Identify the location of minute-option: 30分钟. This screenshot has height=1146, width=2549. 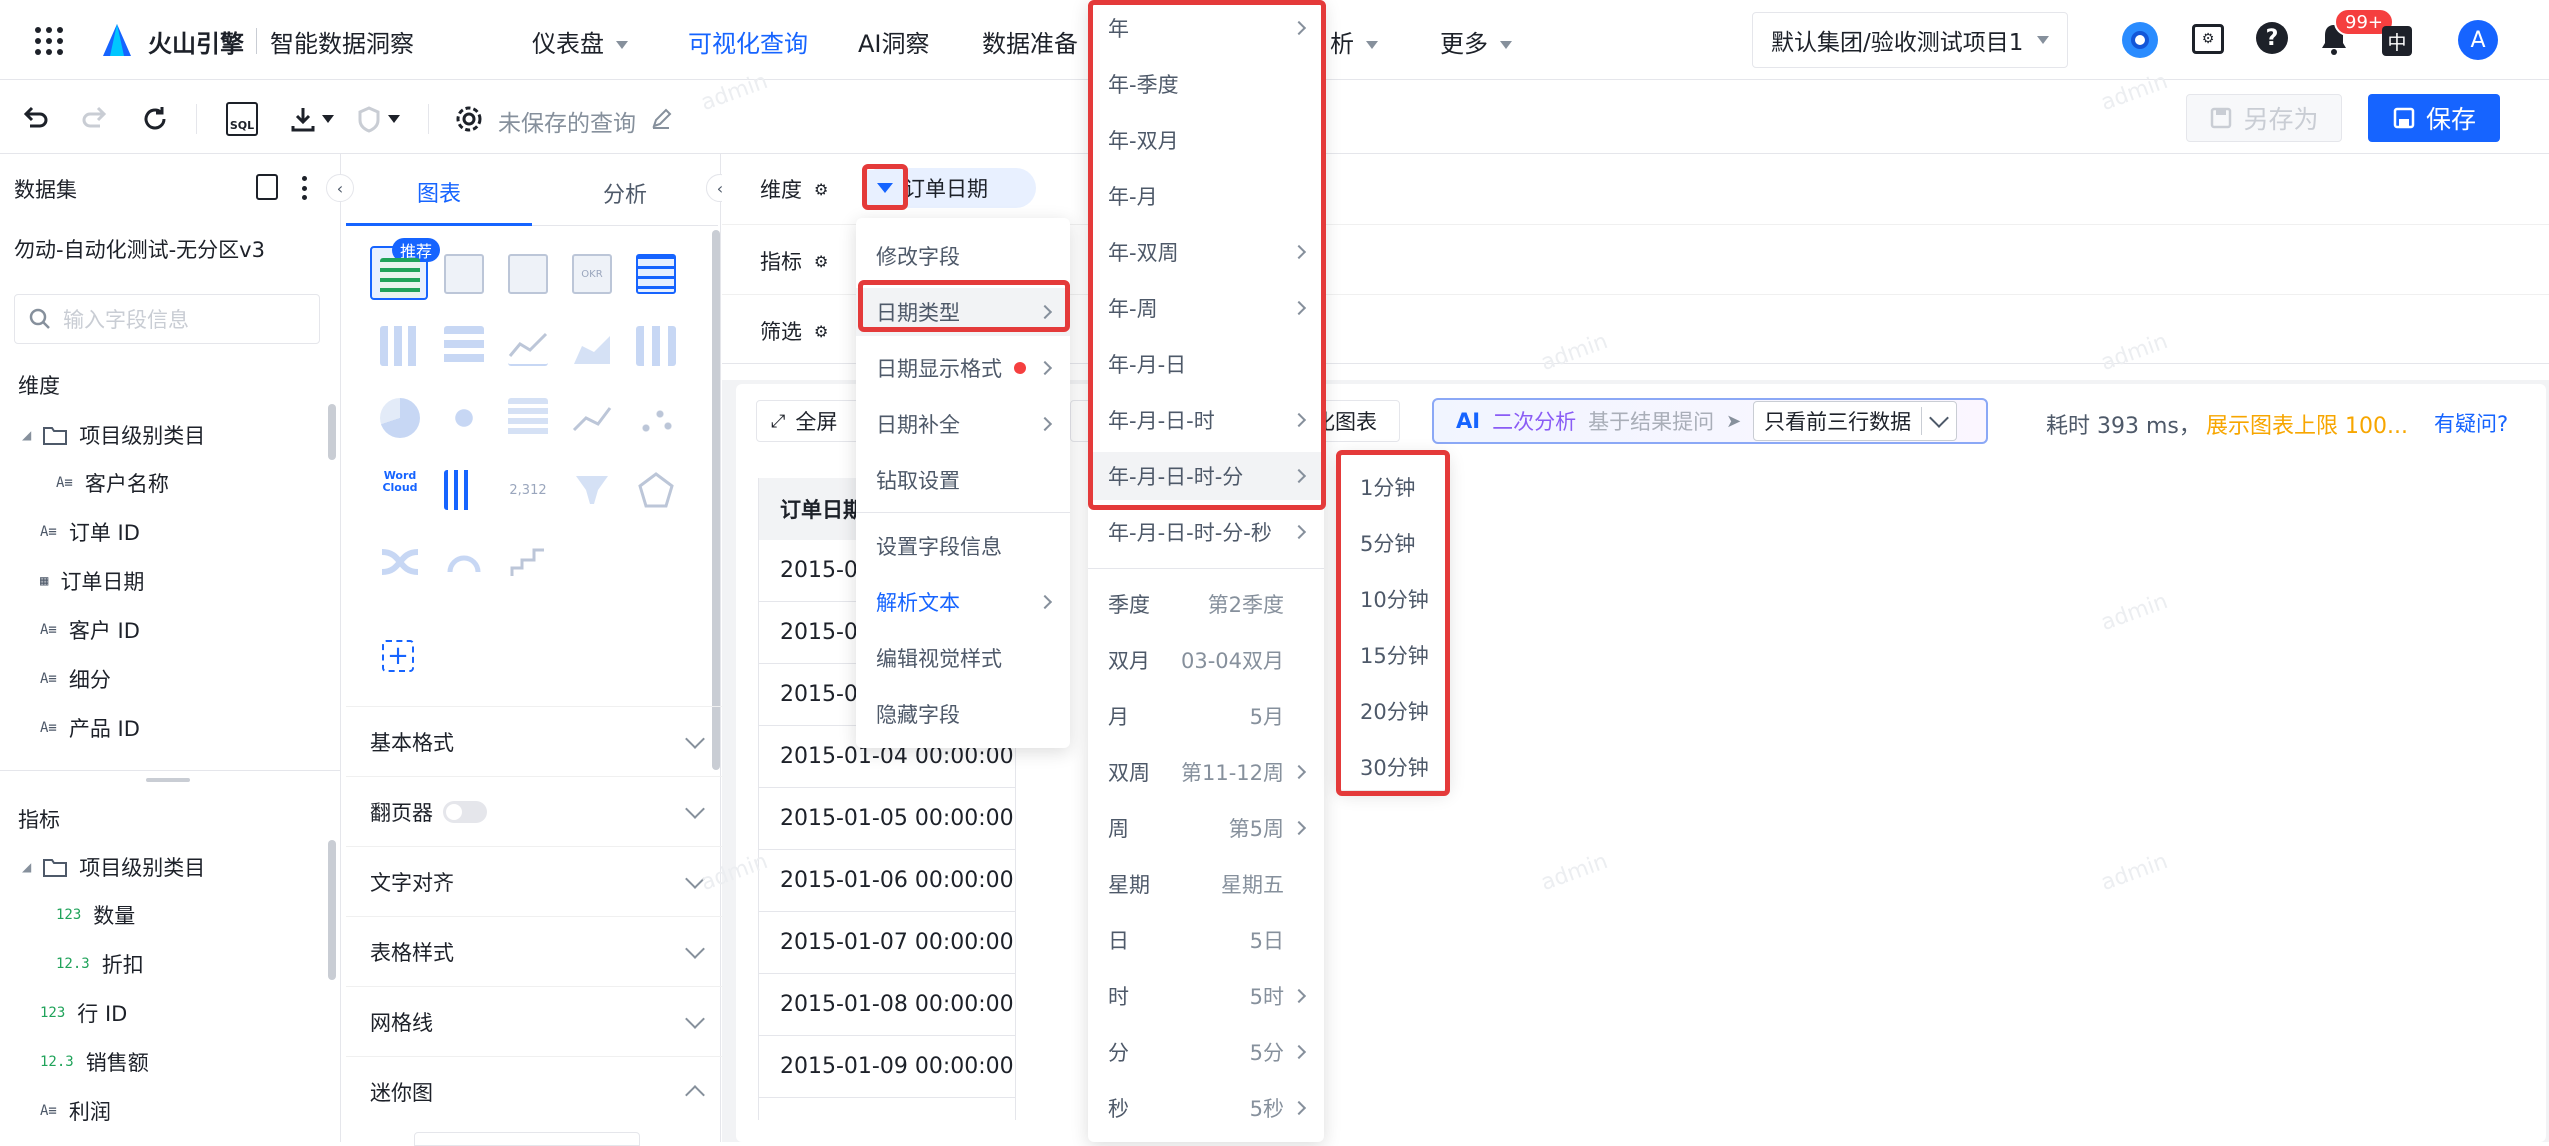
(1393, 767).